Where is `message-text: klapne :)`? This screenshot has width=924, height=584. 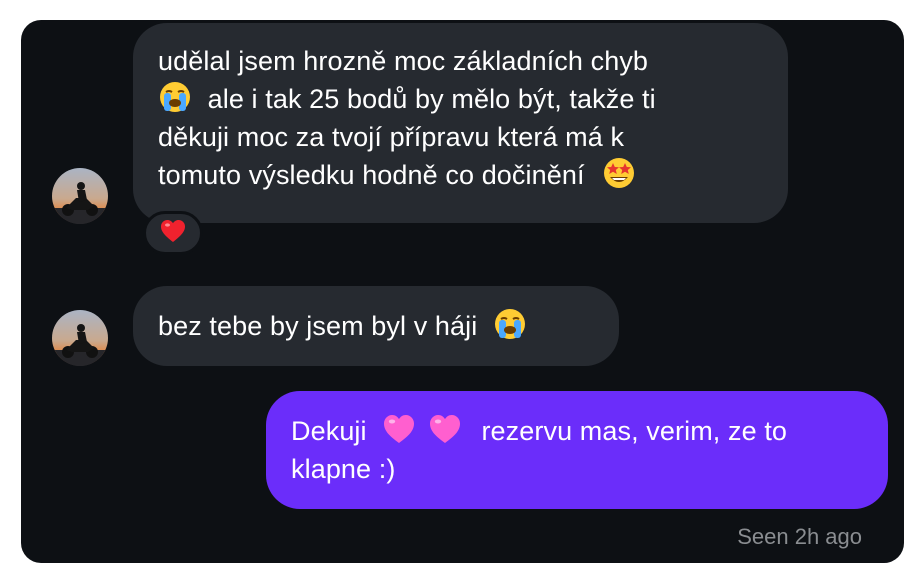
message-text: klapne :) is located at coordinates (343, 469).